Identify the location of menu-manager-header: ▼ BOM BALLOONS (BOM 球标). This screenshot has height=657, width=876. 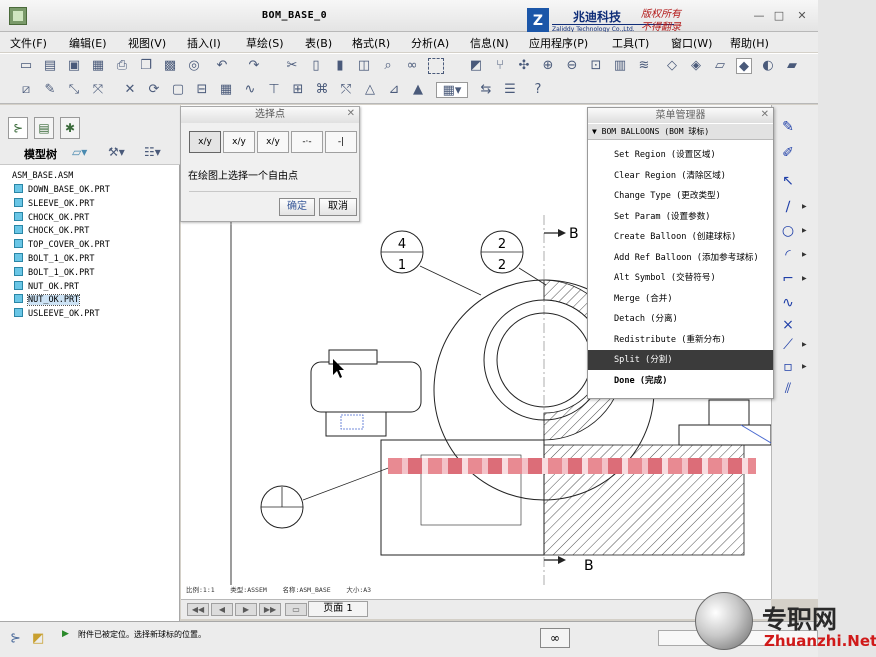
(680, 132).